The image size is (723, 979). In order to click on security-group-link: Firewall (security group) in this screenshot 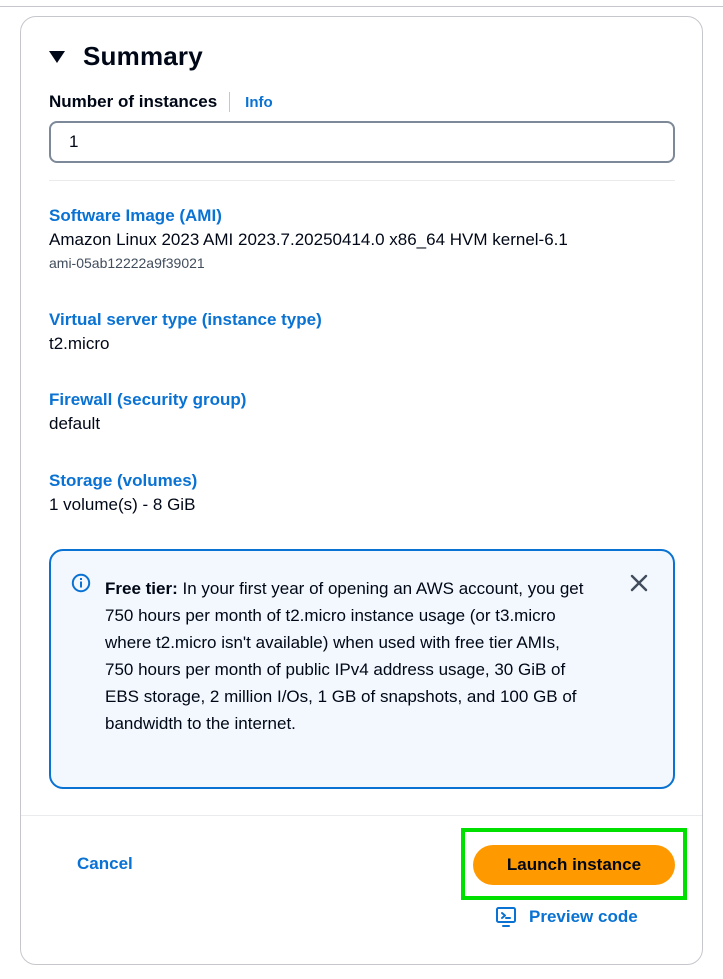, I will do `click(147, 400)`.